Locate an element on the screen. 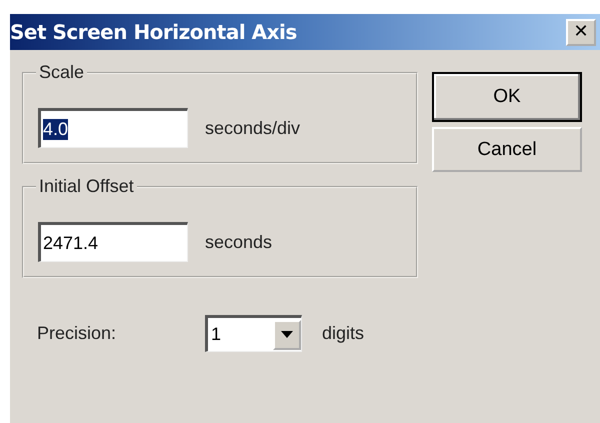 This screenshot has height=423, width=600. close-button: ✕ is located at coordinates (581, 32).